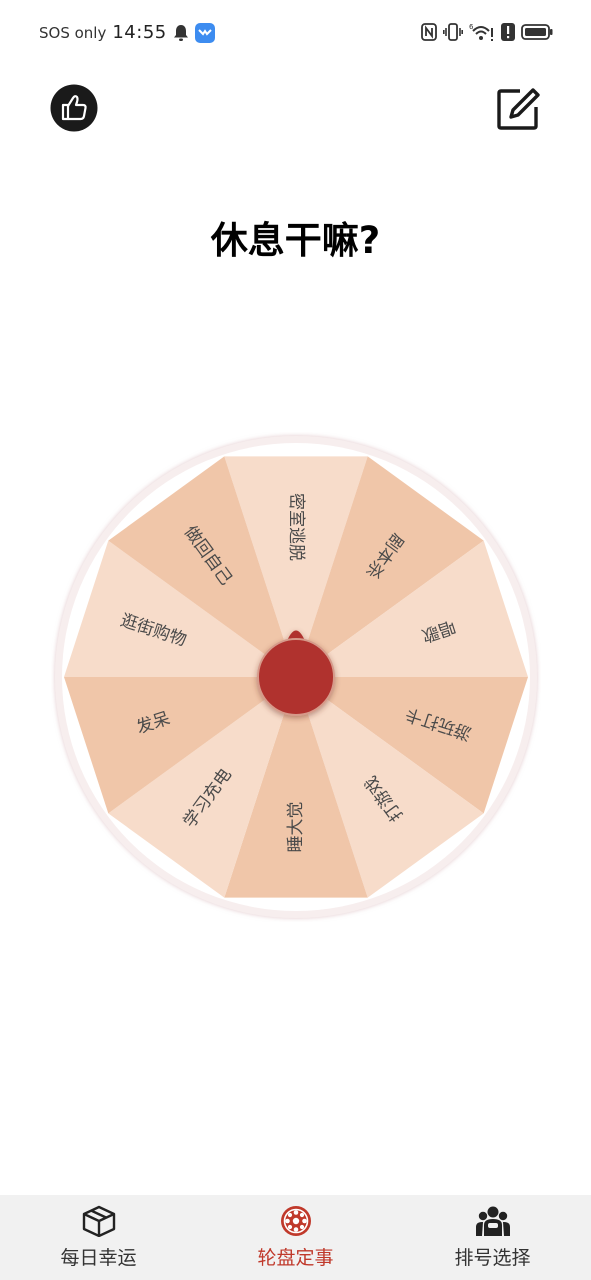 This screenshot has height=1280, width=591. I want to click on battery-icon, so click(537, 32).